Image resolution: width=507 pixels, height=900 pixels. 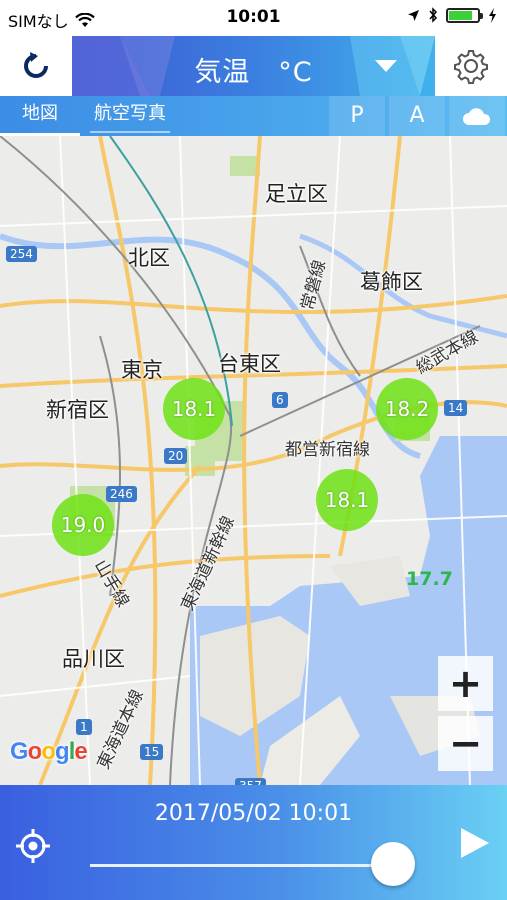 I want to click on cloud-icon, so click(x=477, y=116).